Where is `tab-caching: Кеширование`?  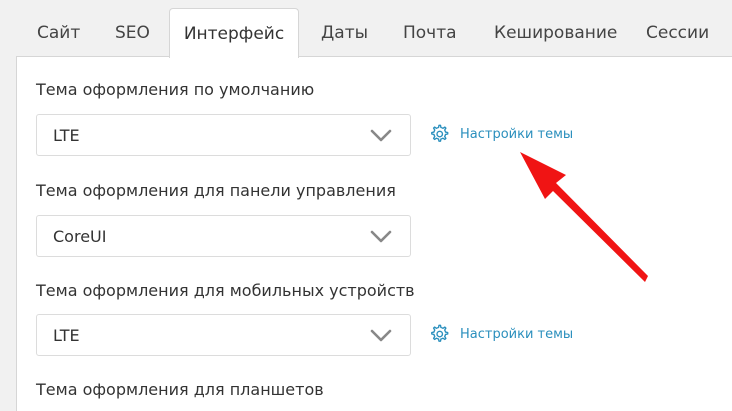
tab-caching: Кеширование is located at coordinates (555, 32).